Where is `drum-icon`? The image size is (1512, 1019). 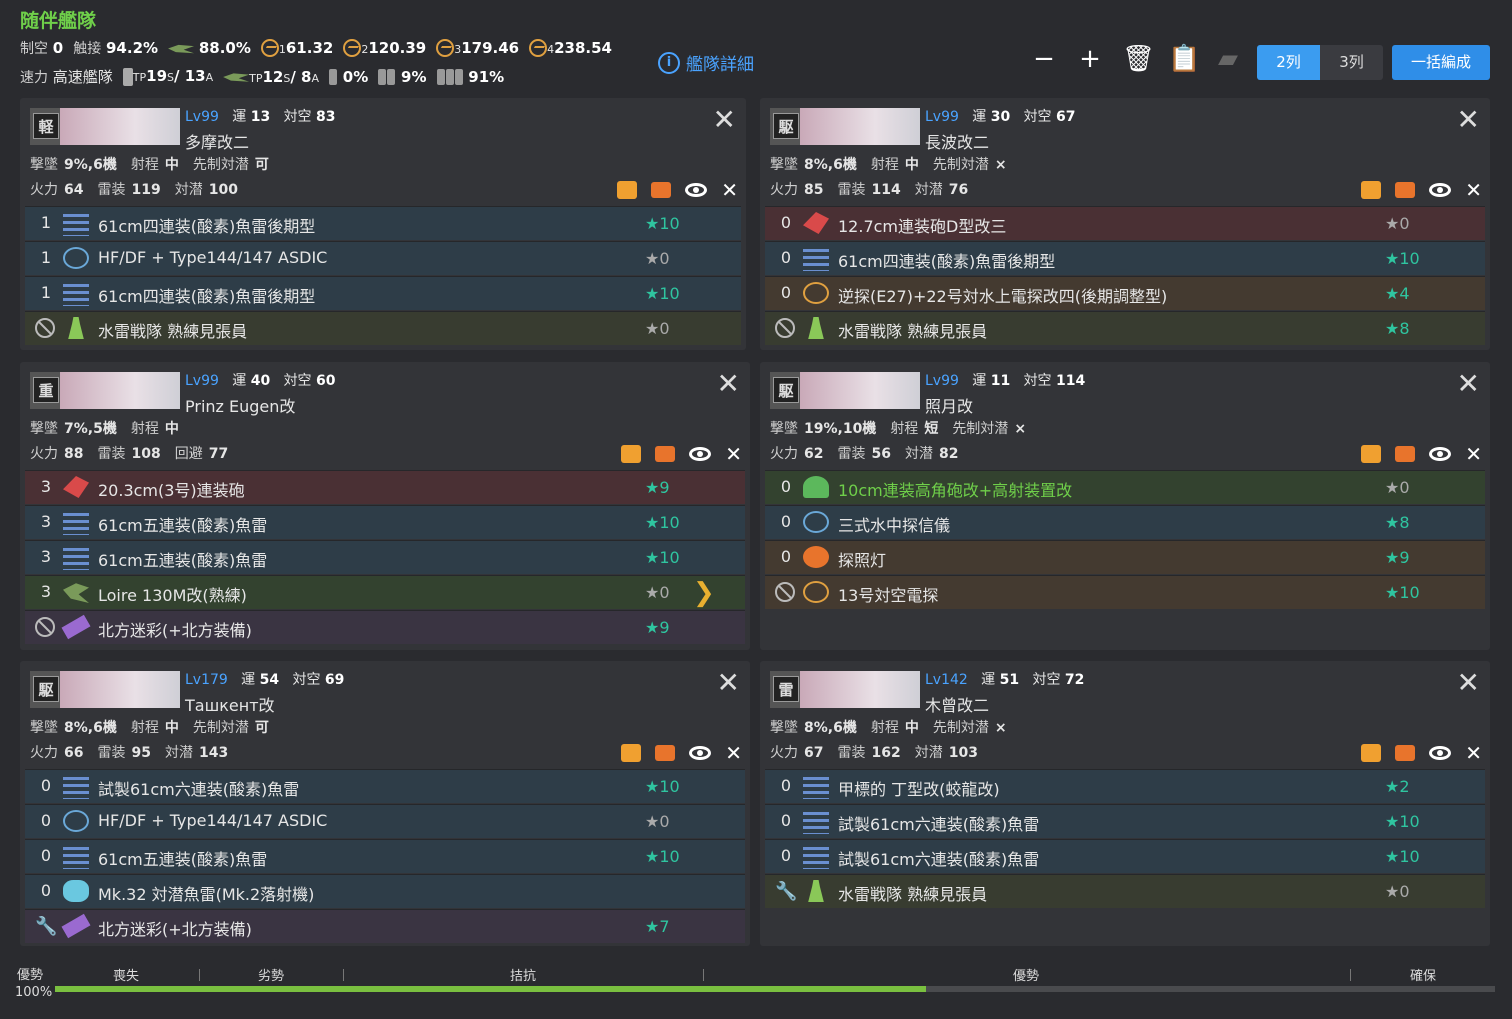 drum-icon is located at coordinates (333, 77).